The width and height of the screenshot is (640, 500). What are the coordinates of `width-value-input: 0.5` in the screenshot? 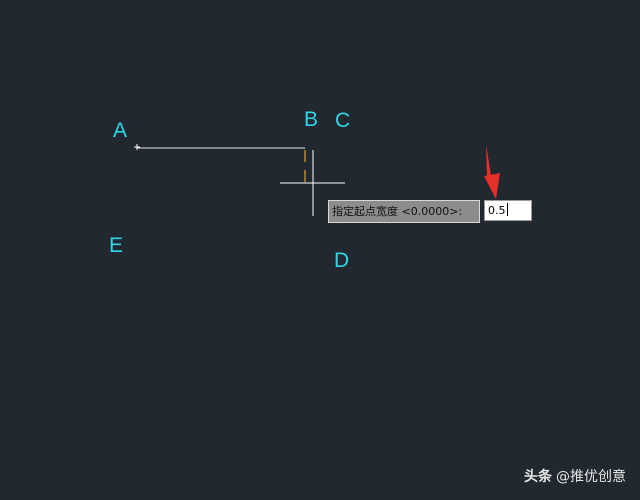 It's located at (508, 210).